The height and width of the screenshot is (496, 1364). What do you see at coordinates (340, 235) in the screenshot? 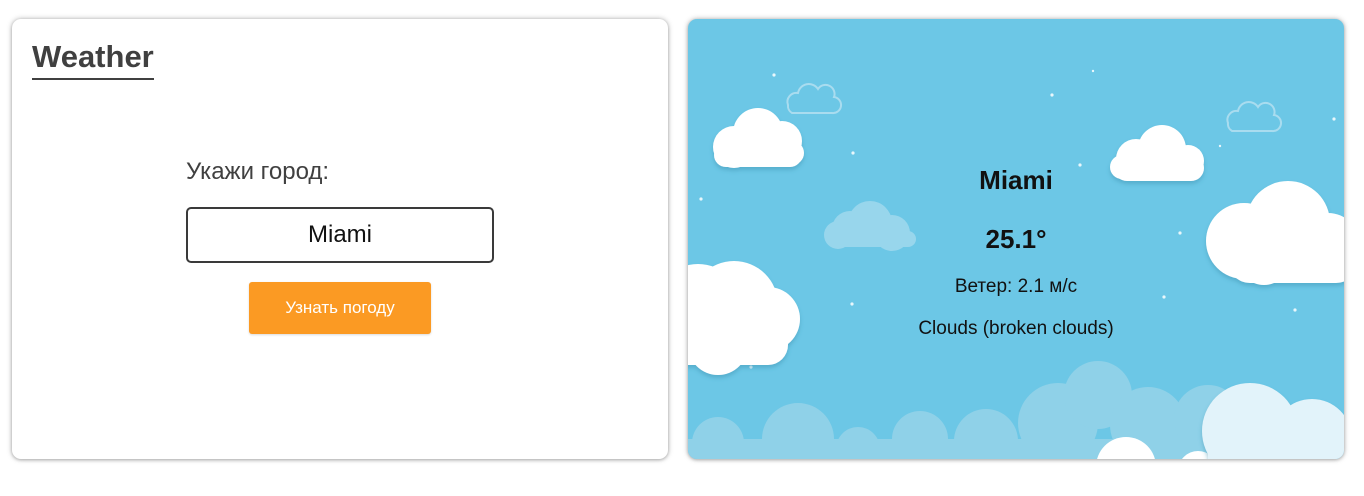
I see `city-input` at bounding box center [340, 235].